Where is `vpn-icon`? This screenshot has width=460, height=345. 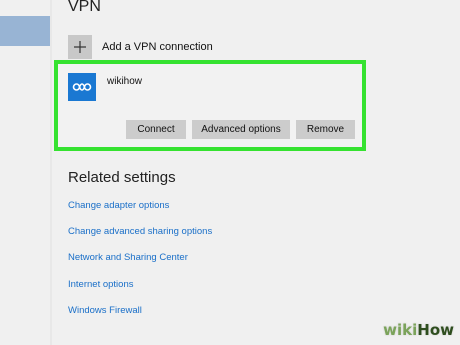
vpn-icon is located at coordinates (82, 87).